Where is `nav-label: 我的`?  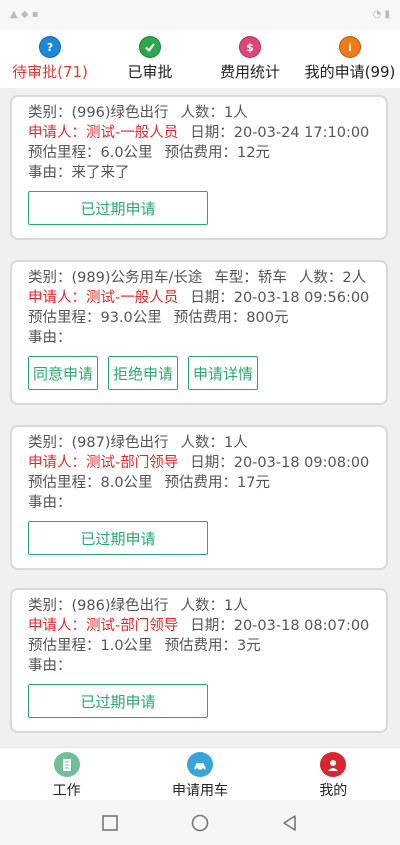
nav-label: 我的 is located at coordinates (333, 791).